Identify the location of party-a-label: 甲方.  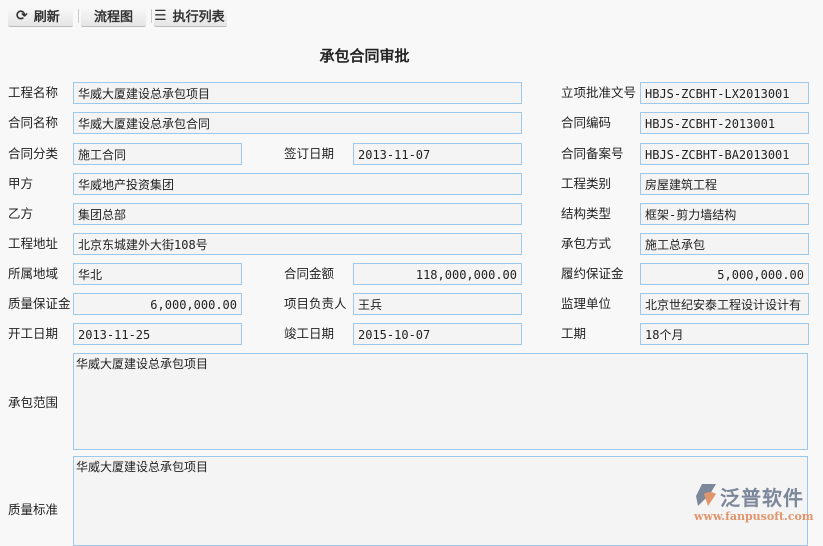
(21, 183).